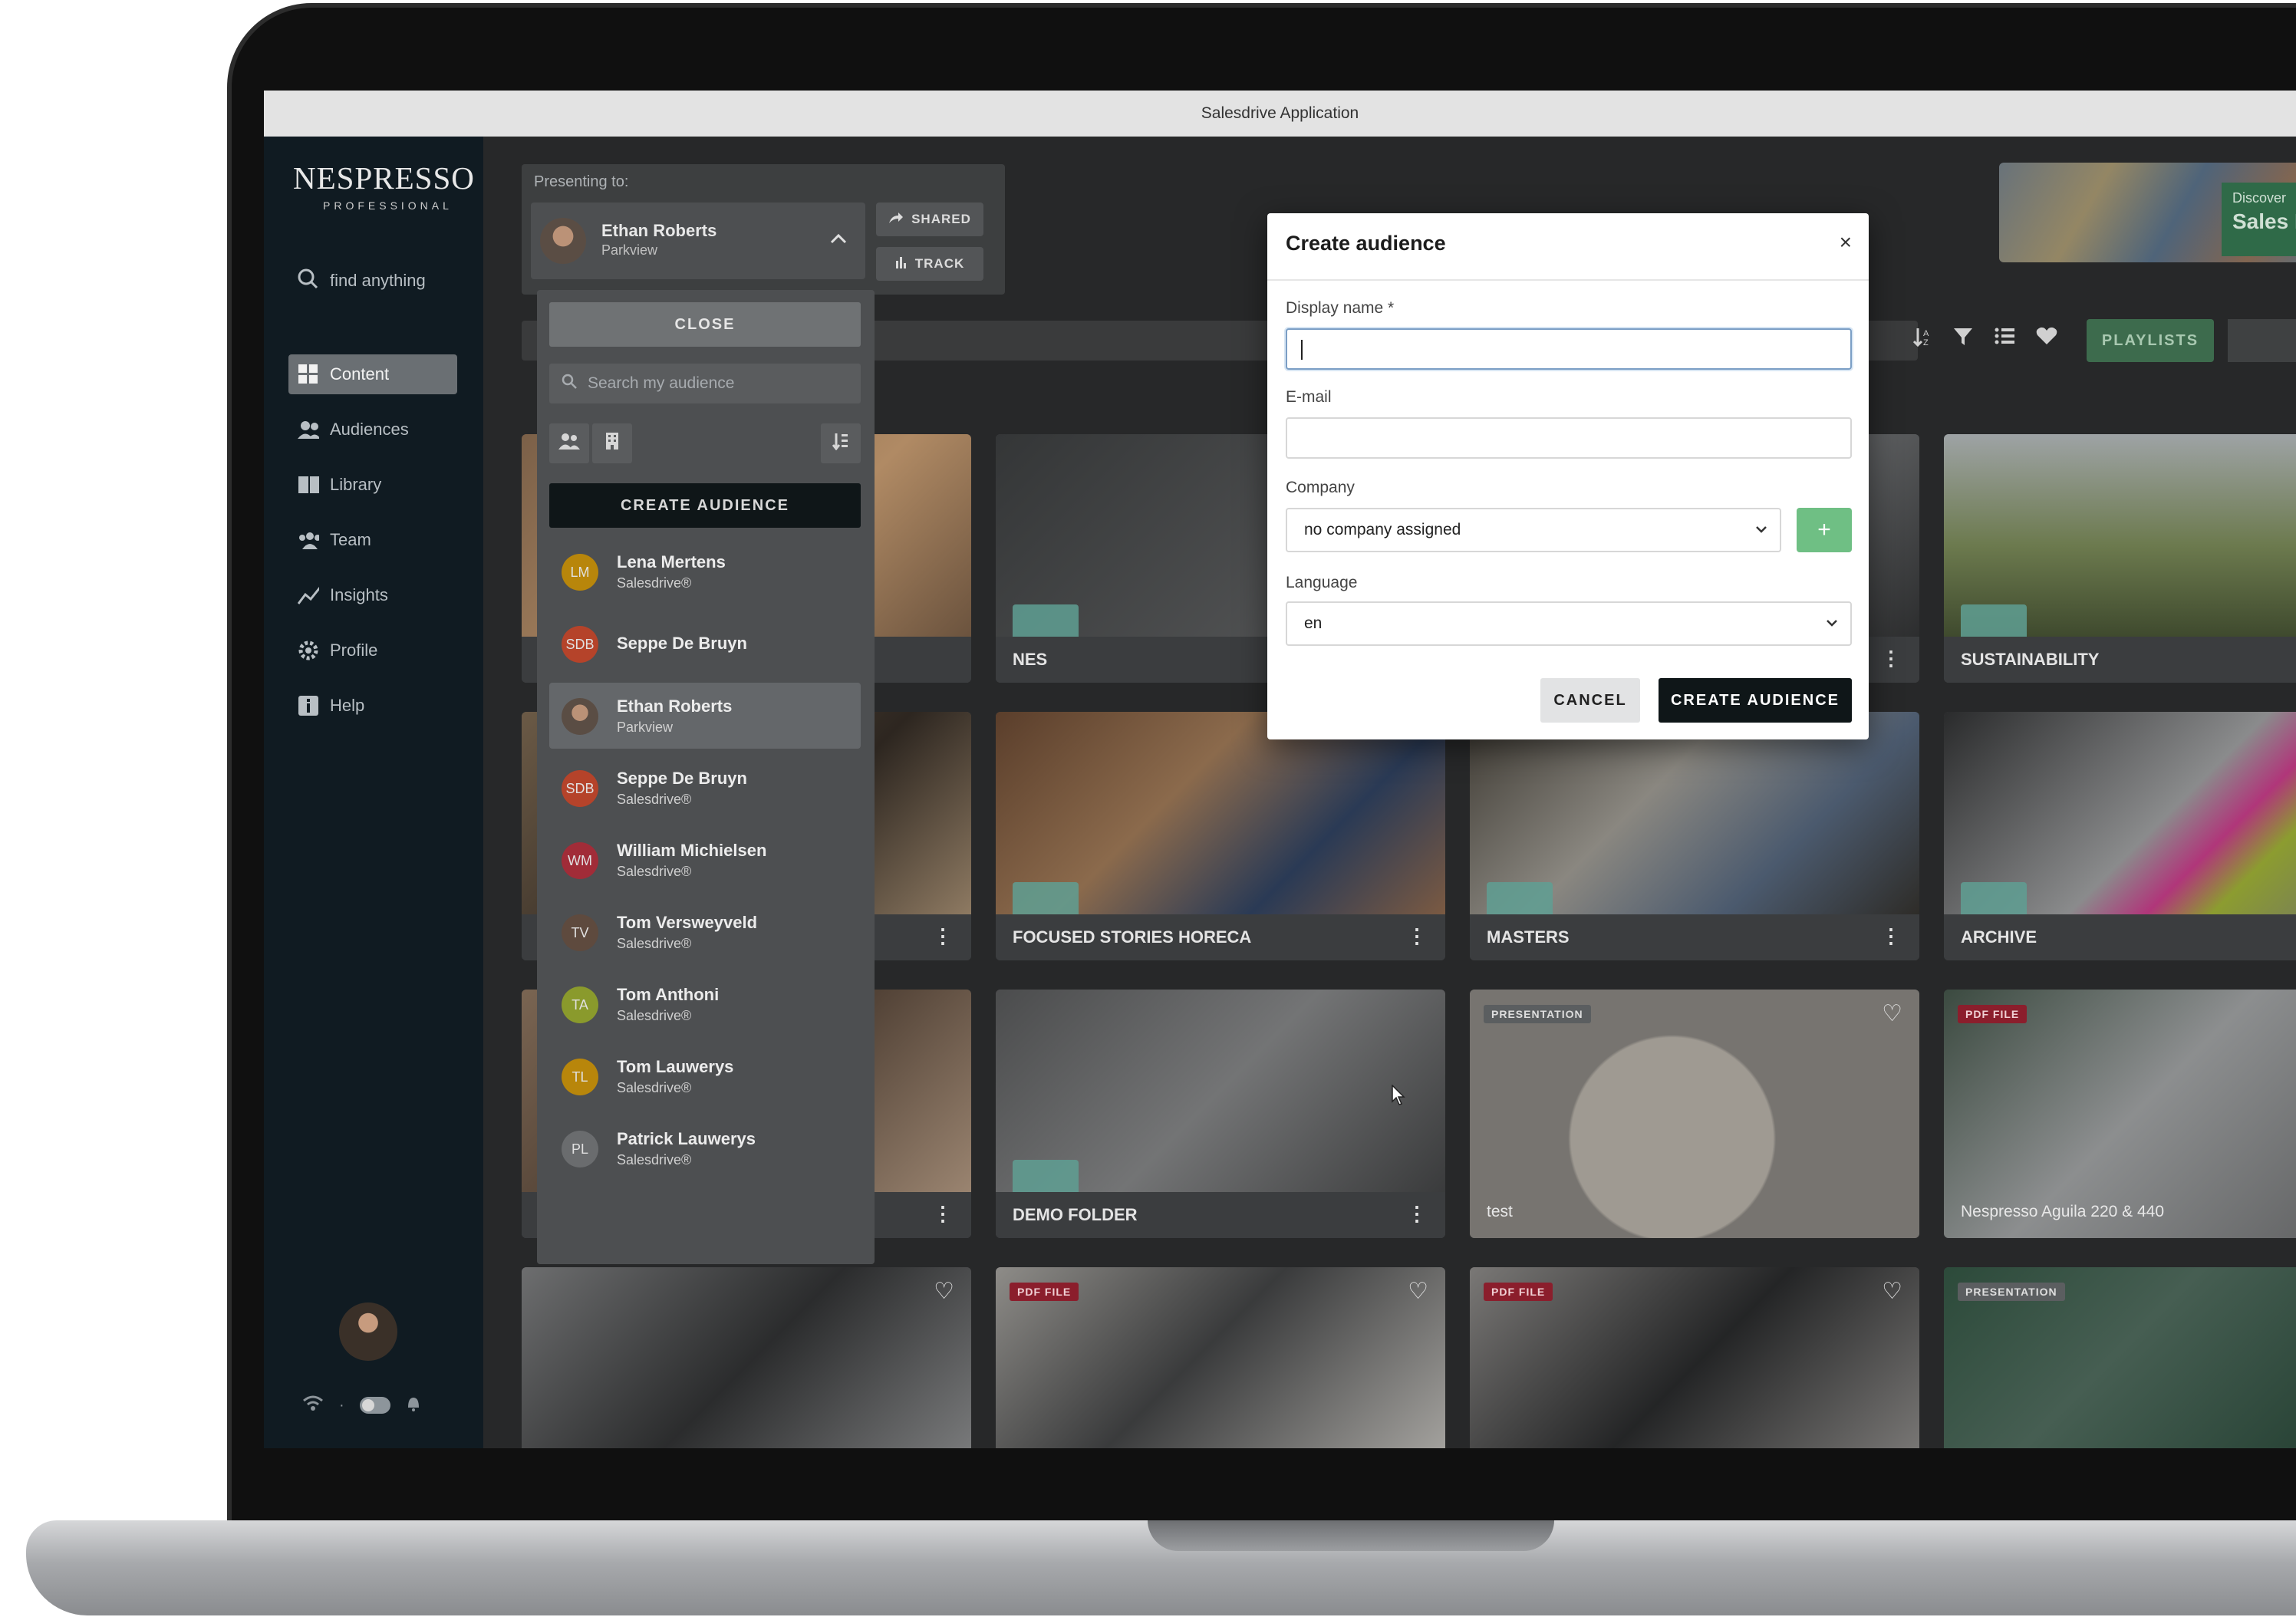  What do you see at coordinates (2120, 558) in the screenshot?
I see `content-tile: SUSTAINABILITY` at bounding box center [2120, 558].